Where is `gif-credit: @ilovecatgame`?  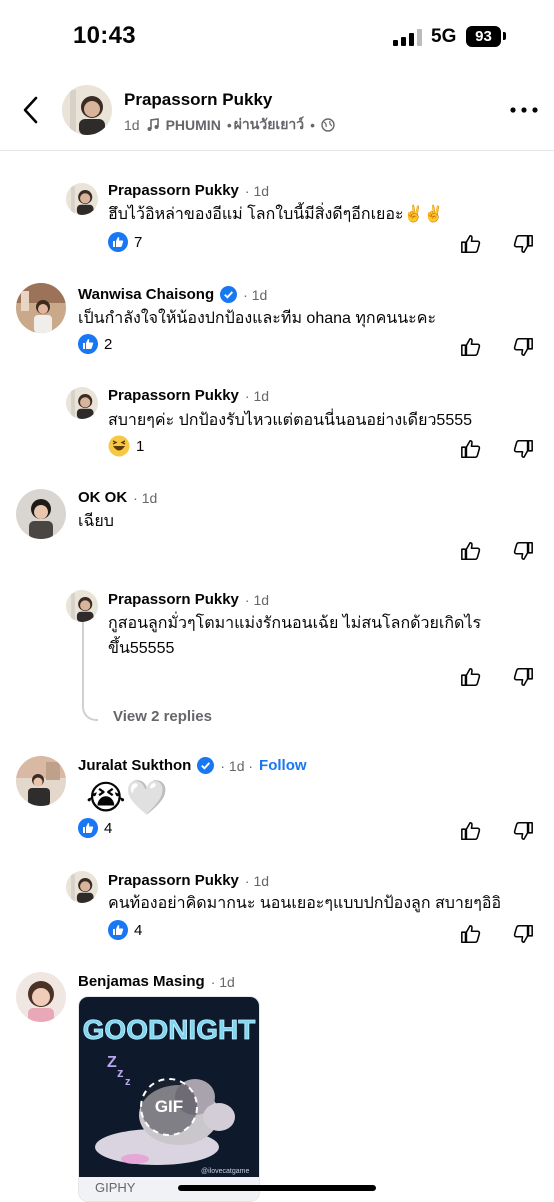 gif-credit: @ilovecatgame is located at coordinates (225, 1171).